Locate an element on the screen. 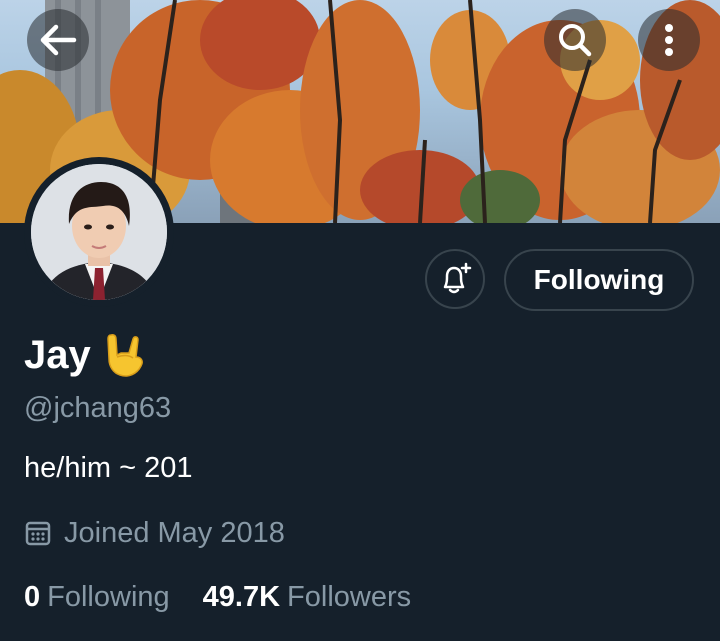 The image size is (720, 641). arrow-left-icon is located at coordinates (58, 40).